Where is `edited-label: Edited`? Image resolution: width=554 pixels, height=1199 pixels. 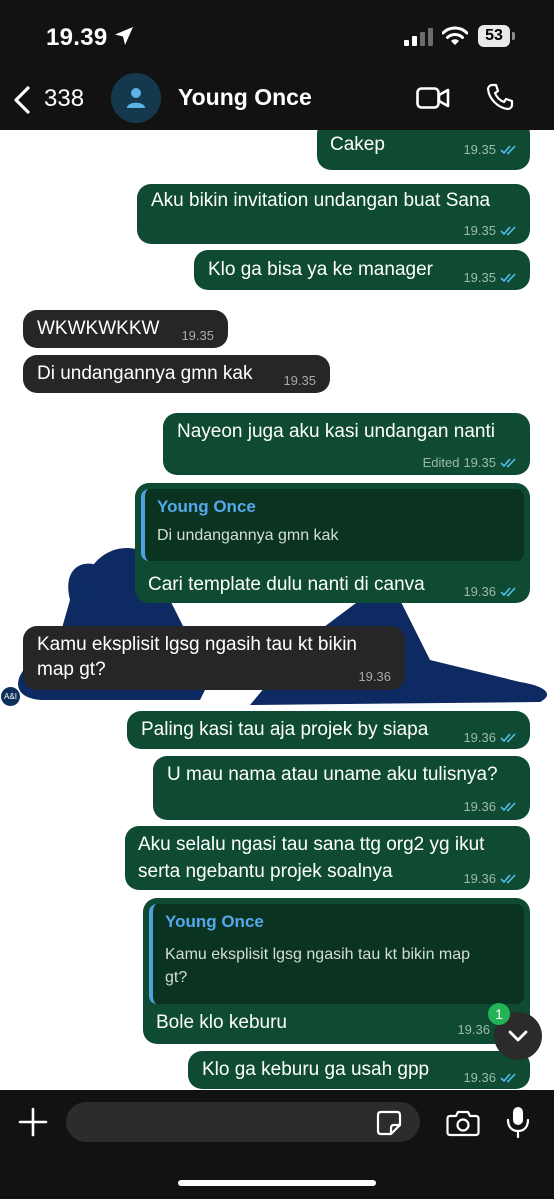
edited-label: Edited is located at coordinates (441, 462).